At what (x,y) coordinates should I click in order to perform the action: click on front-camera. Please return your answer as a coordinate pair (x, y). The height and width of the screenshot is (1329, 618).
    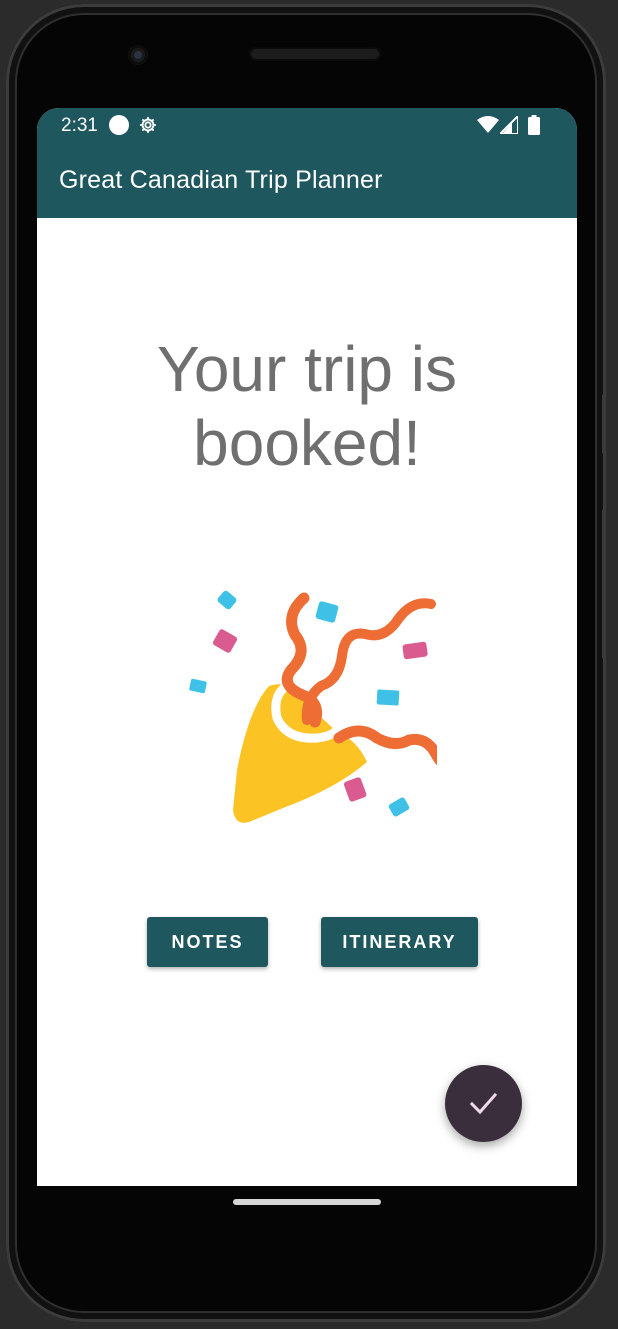
    Looking at the image, I should click on (138, 55).